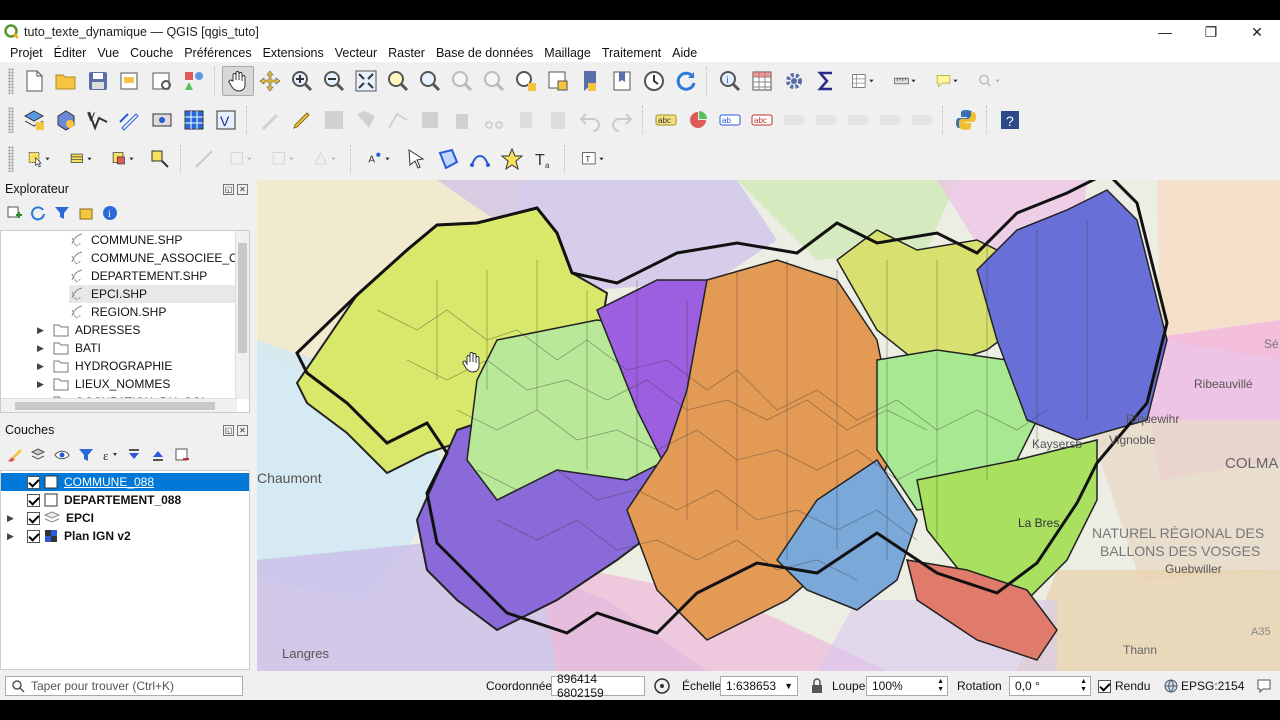 The height and width of the screenshot is (720, 1280). Describe the element at coordinates (907, 686) in the screenshot. I see `magnifier-spinbox: 100% ▲ ▼` at that location.